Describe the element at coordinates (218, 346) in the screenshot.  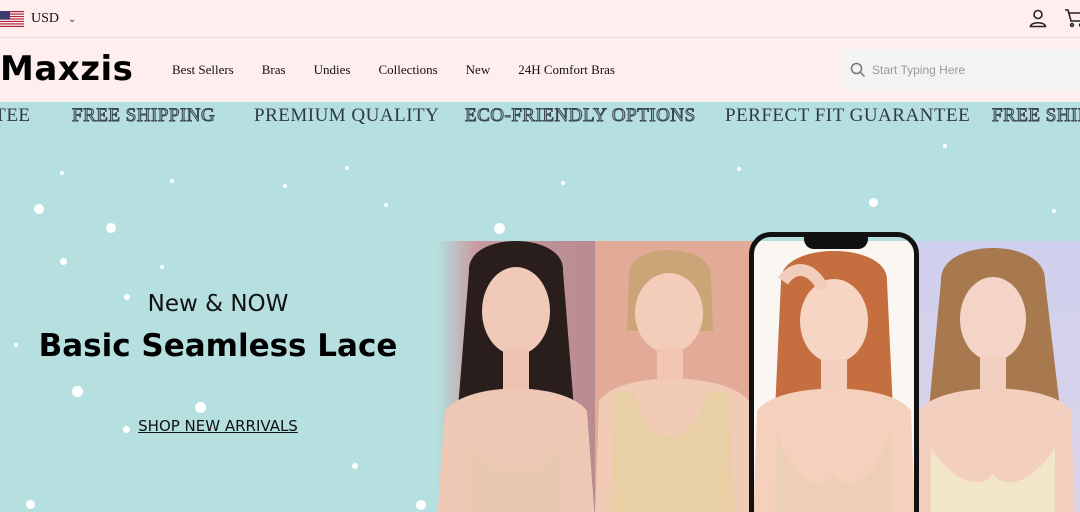
I see `hero-title: Basic Seamless Lace` at that location.